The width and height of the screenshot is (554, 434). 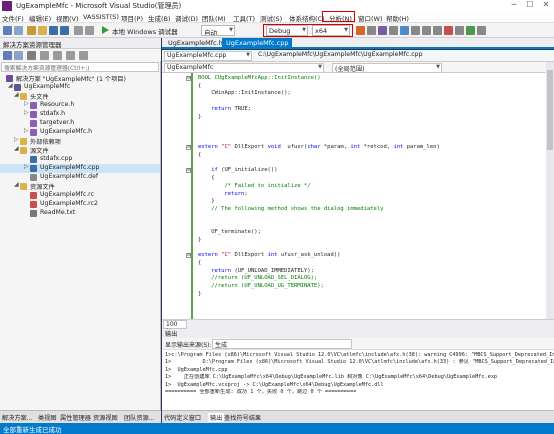 I want to click on tree-item: ◢ 资源文件, so click(x=80, y=186).